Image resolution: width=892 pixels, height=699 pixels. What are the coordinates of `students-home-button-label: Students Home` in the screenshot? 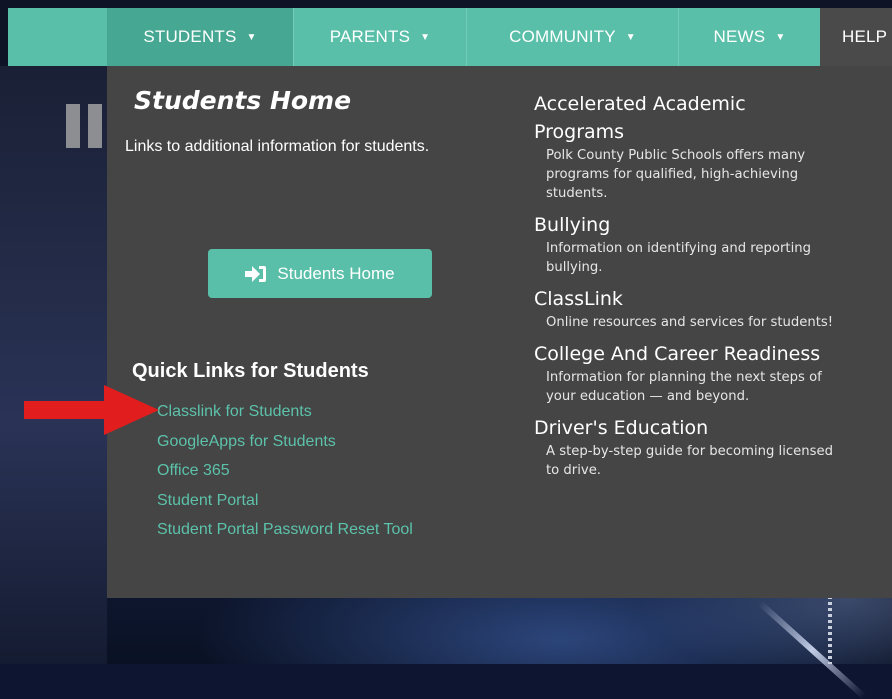 It's located at (336, 273).